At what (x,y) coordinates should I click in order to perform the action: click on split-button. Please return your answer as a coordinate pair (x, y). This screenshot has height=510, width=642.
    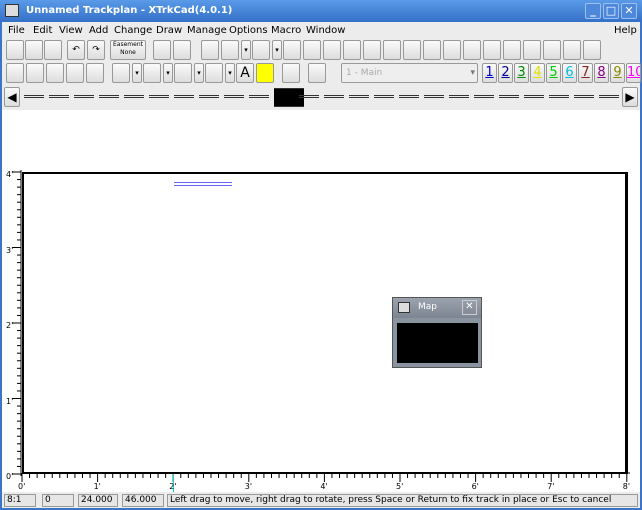
    Looking at the image, I should click on (452, 50).